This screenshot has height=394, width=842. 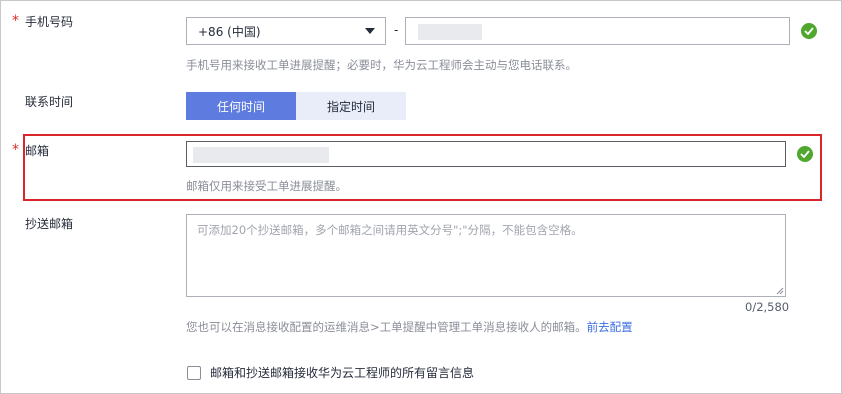 What do you see at coordinates (49, 22) in the screenshot?
I see `phone-label: 手机号码` at bounding box center [49, 22].